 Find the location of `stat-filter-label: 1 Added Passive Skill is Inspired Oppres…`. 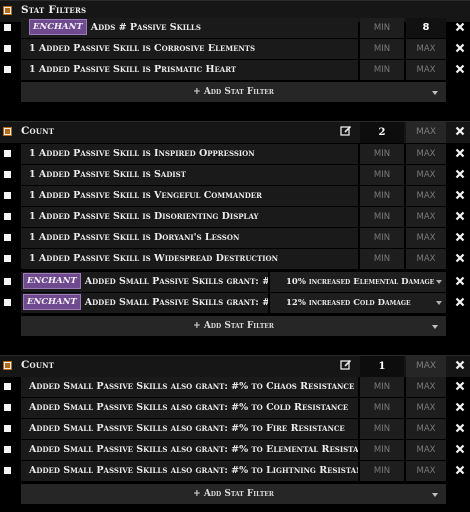

stat-filter-label: 1 Added Passive Skill is Inspired Oppres… is located at coordinates (189, 154).